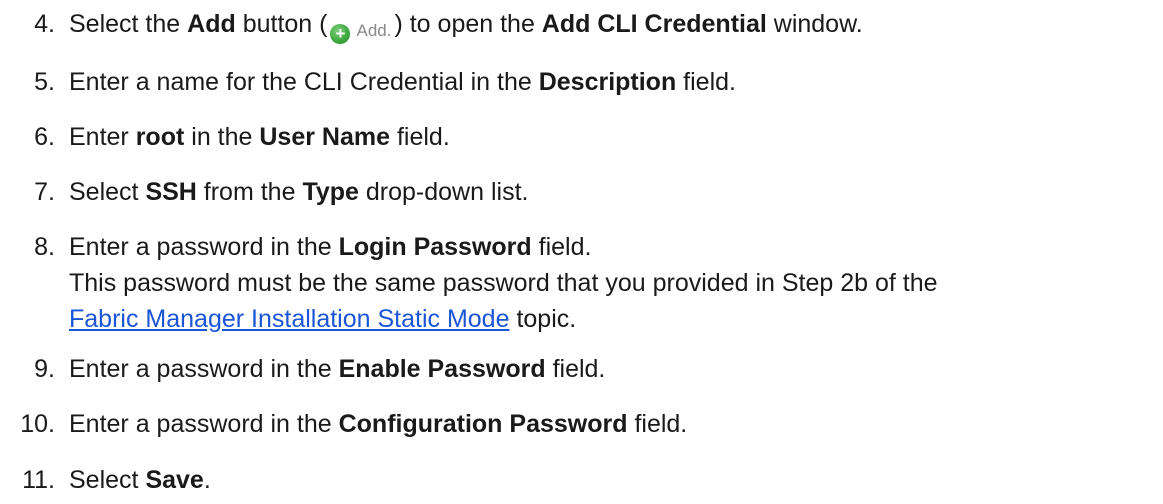  I want to click on step-text: Enter, so click(102, 137).